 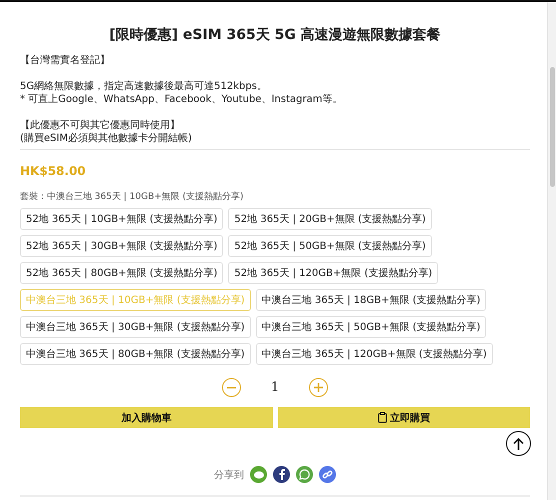 I want to click on plus-icon, so click(x=319, y=387).